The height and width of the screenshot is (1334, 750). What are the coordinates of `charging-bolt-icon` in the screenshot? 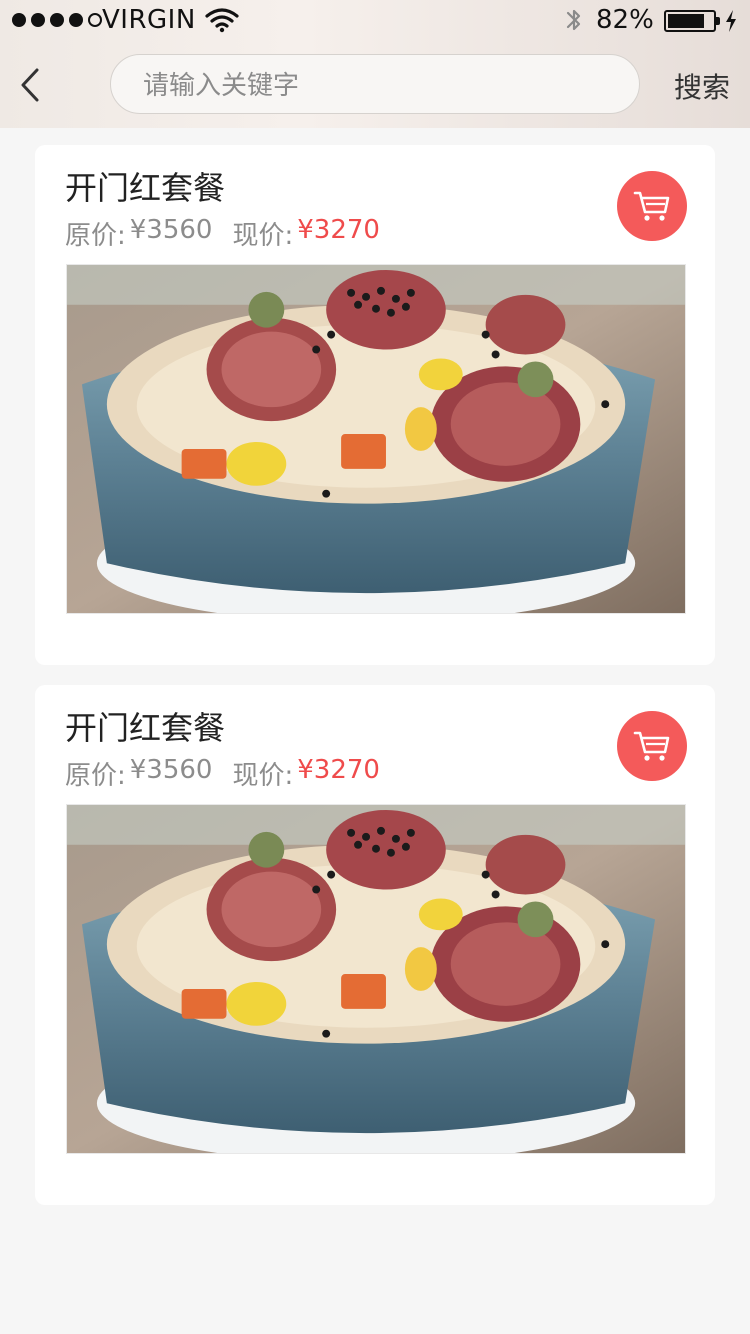 It's located at (731, 21).